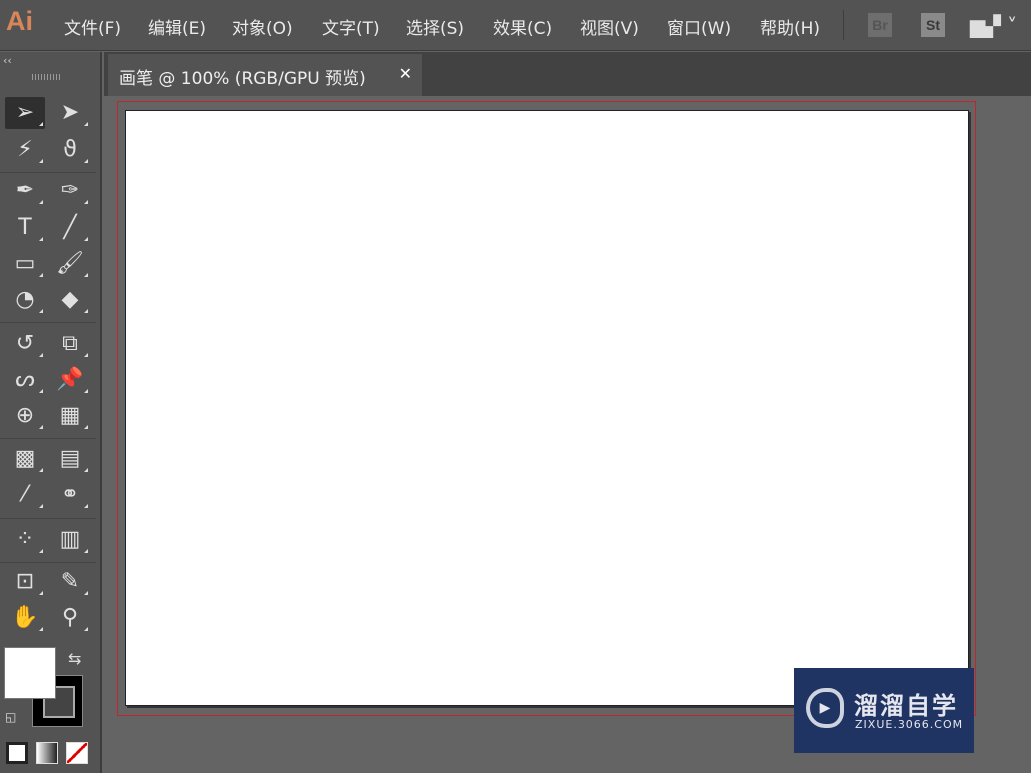 This screenshot has height=773, width=1031. I want to click on play-logo-icon: ▶, so click(825, 708).